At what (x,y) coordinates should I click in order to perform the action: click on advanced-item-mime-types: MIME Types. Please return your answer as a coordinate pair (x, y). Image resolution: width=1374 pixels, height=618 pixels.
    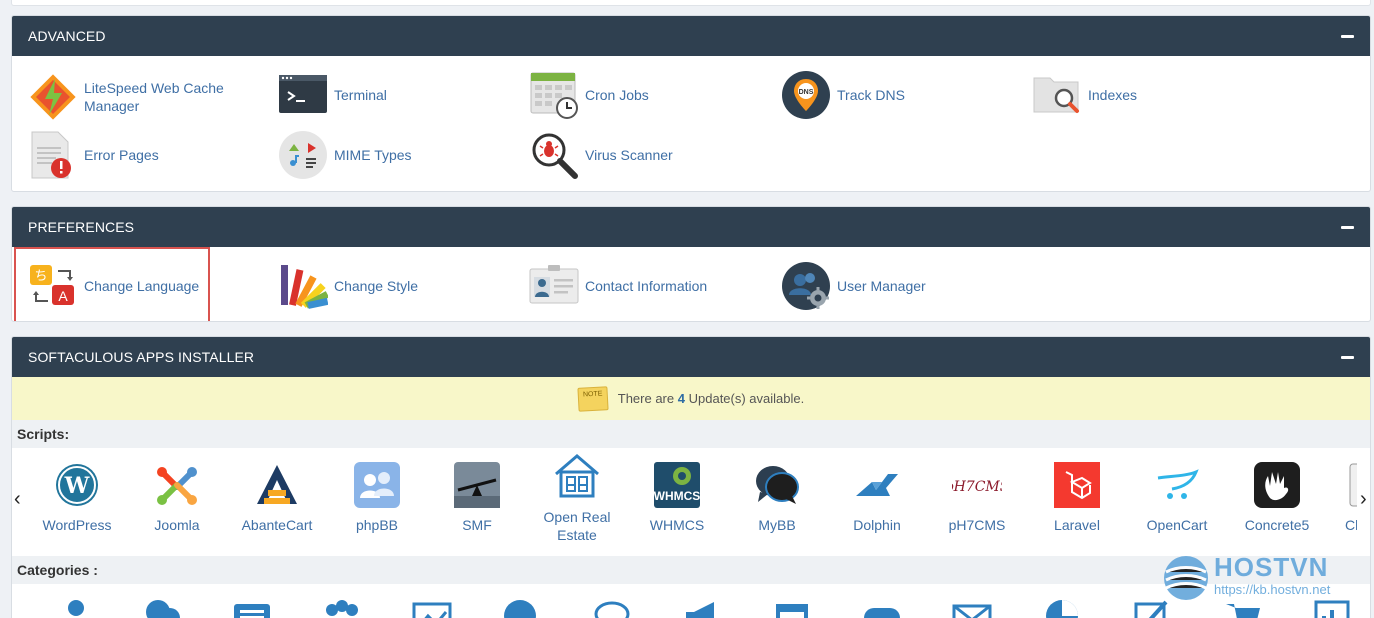
    Looking at the image, I should click on (345, 155).